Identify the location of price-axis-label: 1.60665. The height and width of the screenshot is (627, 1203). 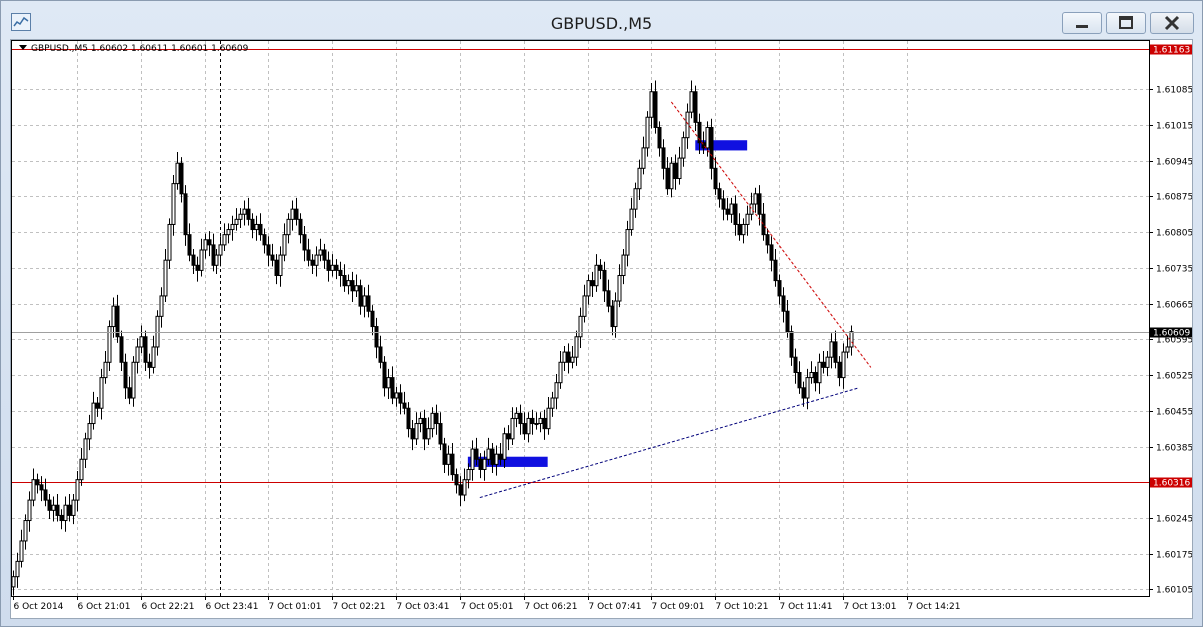
(1174, 306).